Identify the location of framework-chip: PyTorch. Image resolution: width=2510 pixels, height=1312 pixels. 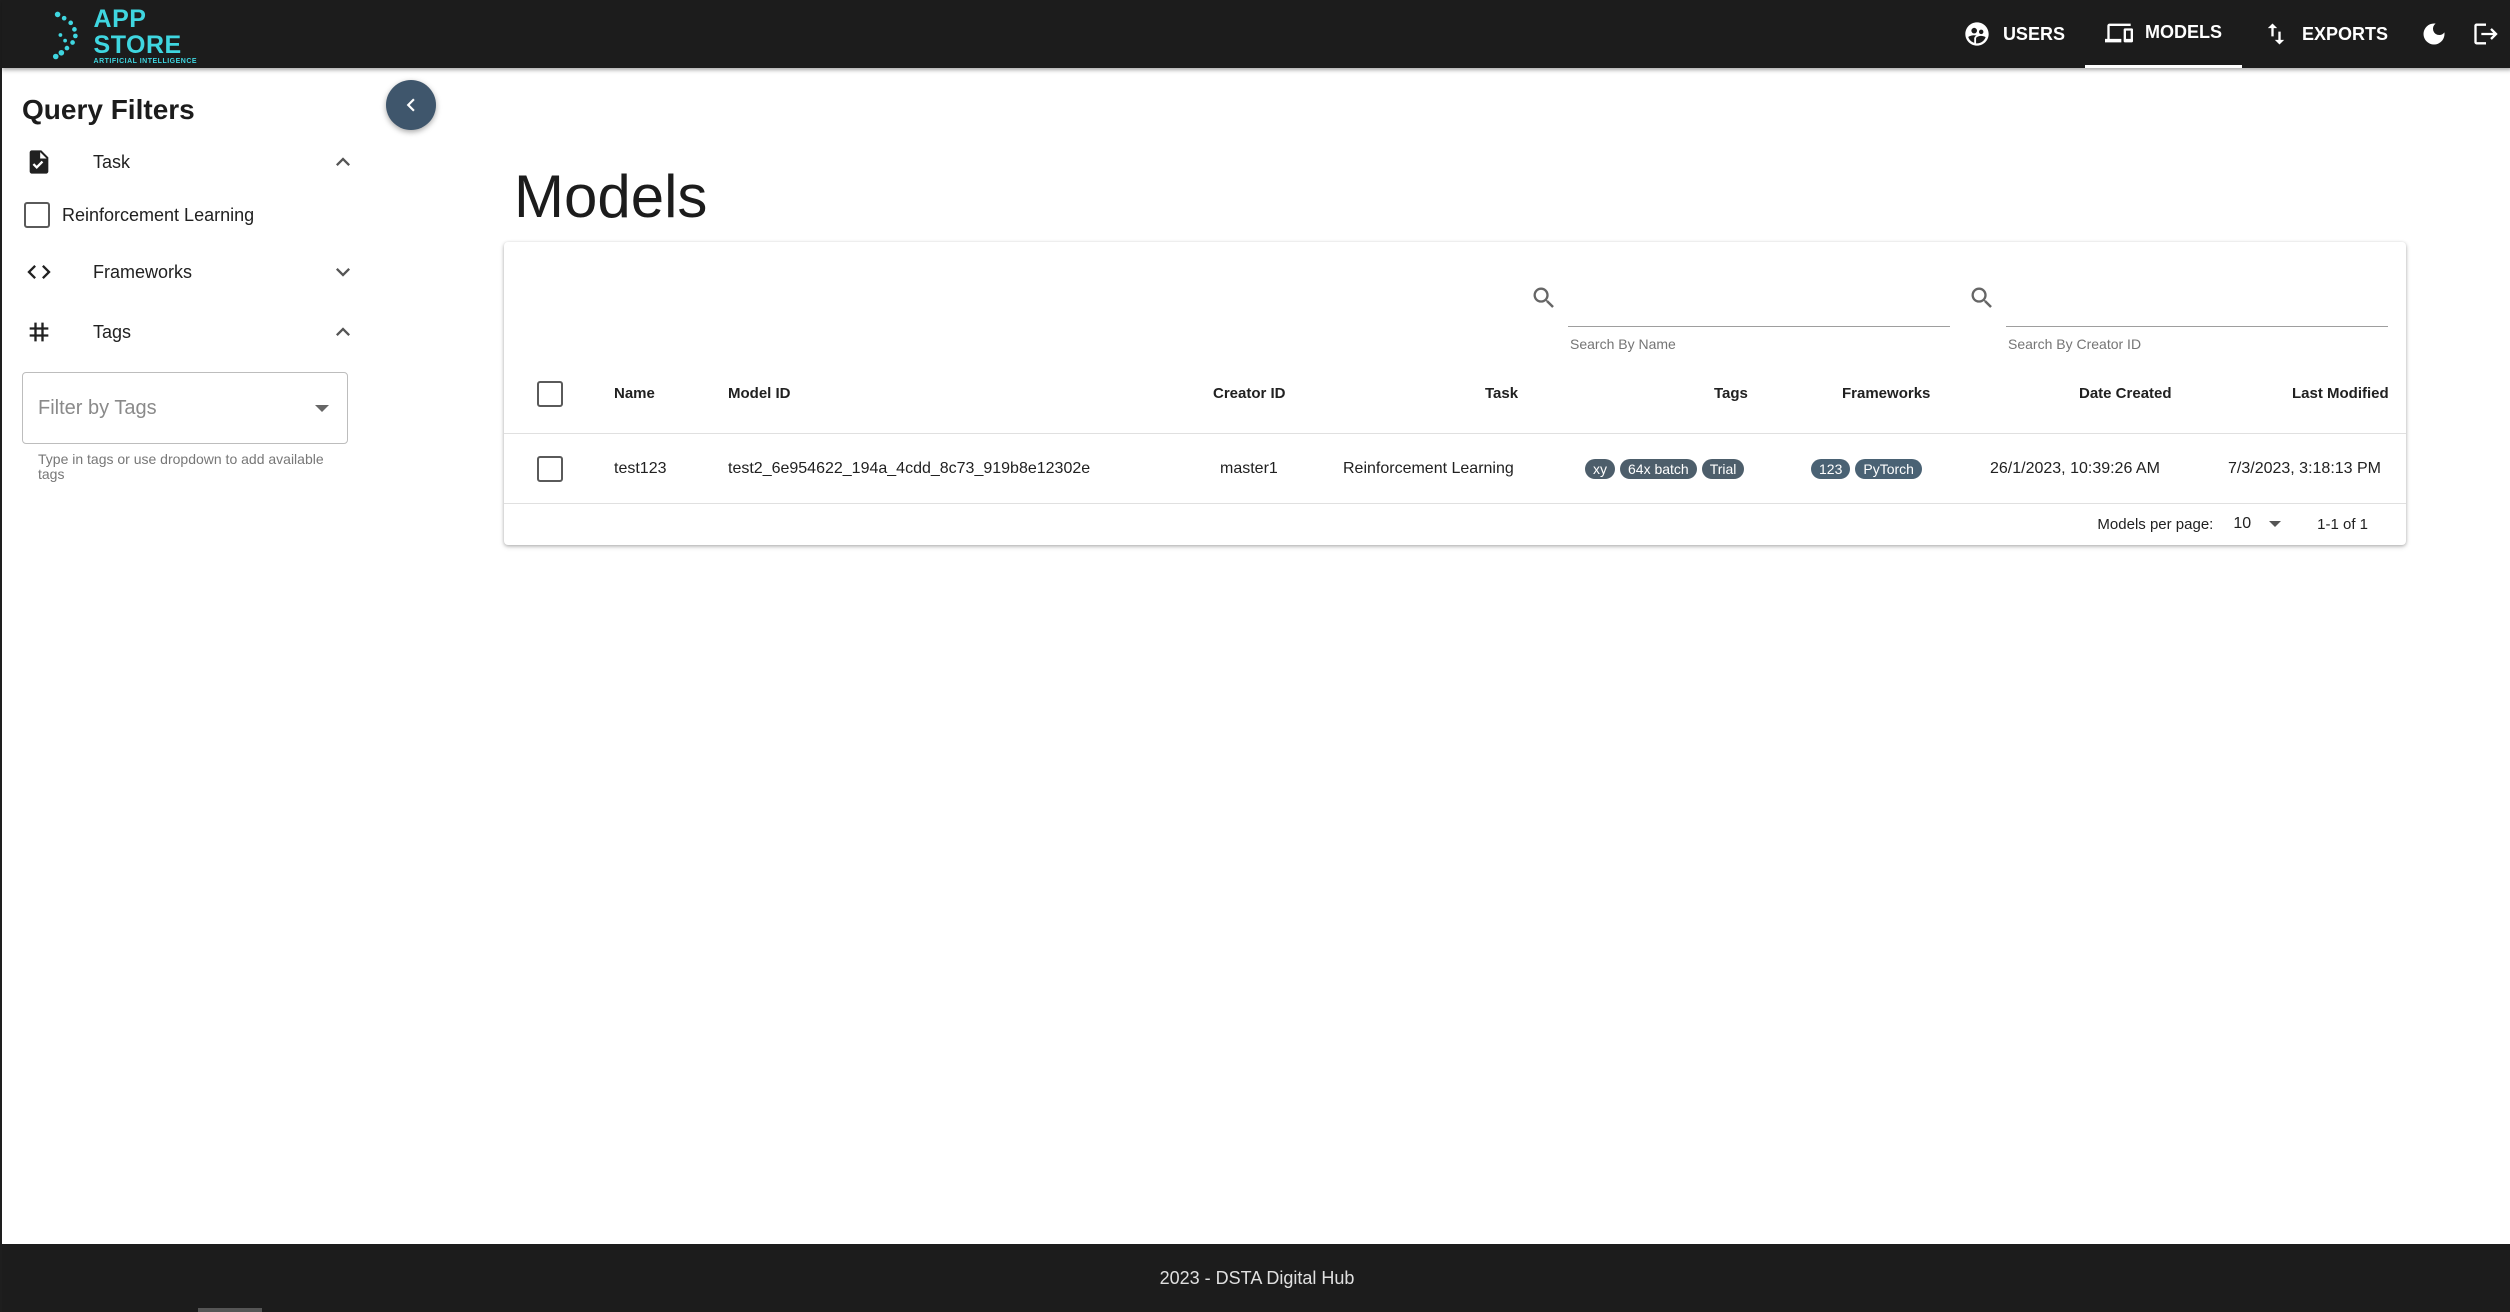
(1888, 468).